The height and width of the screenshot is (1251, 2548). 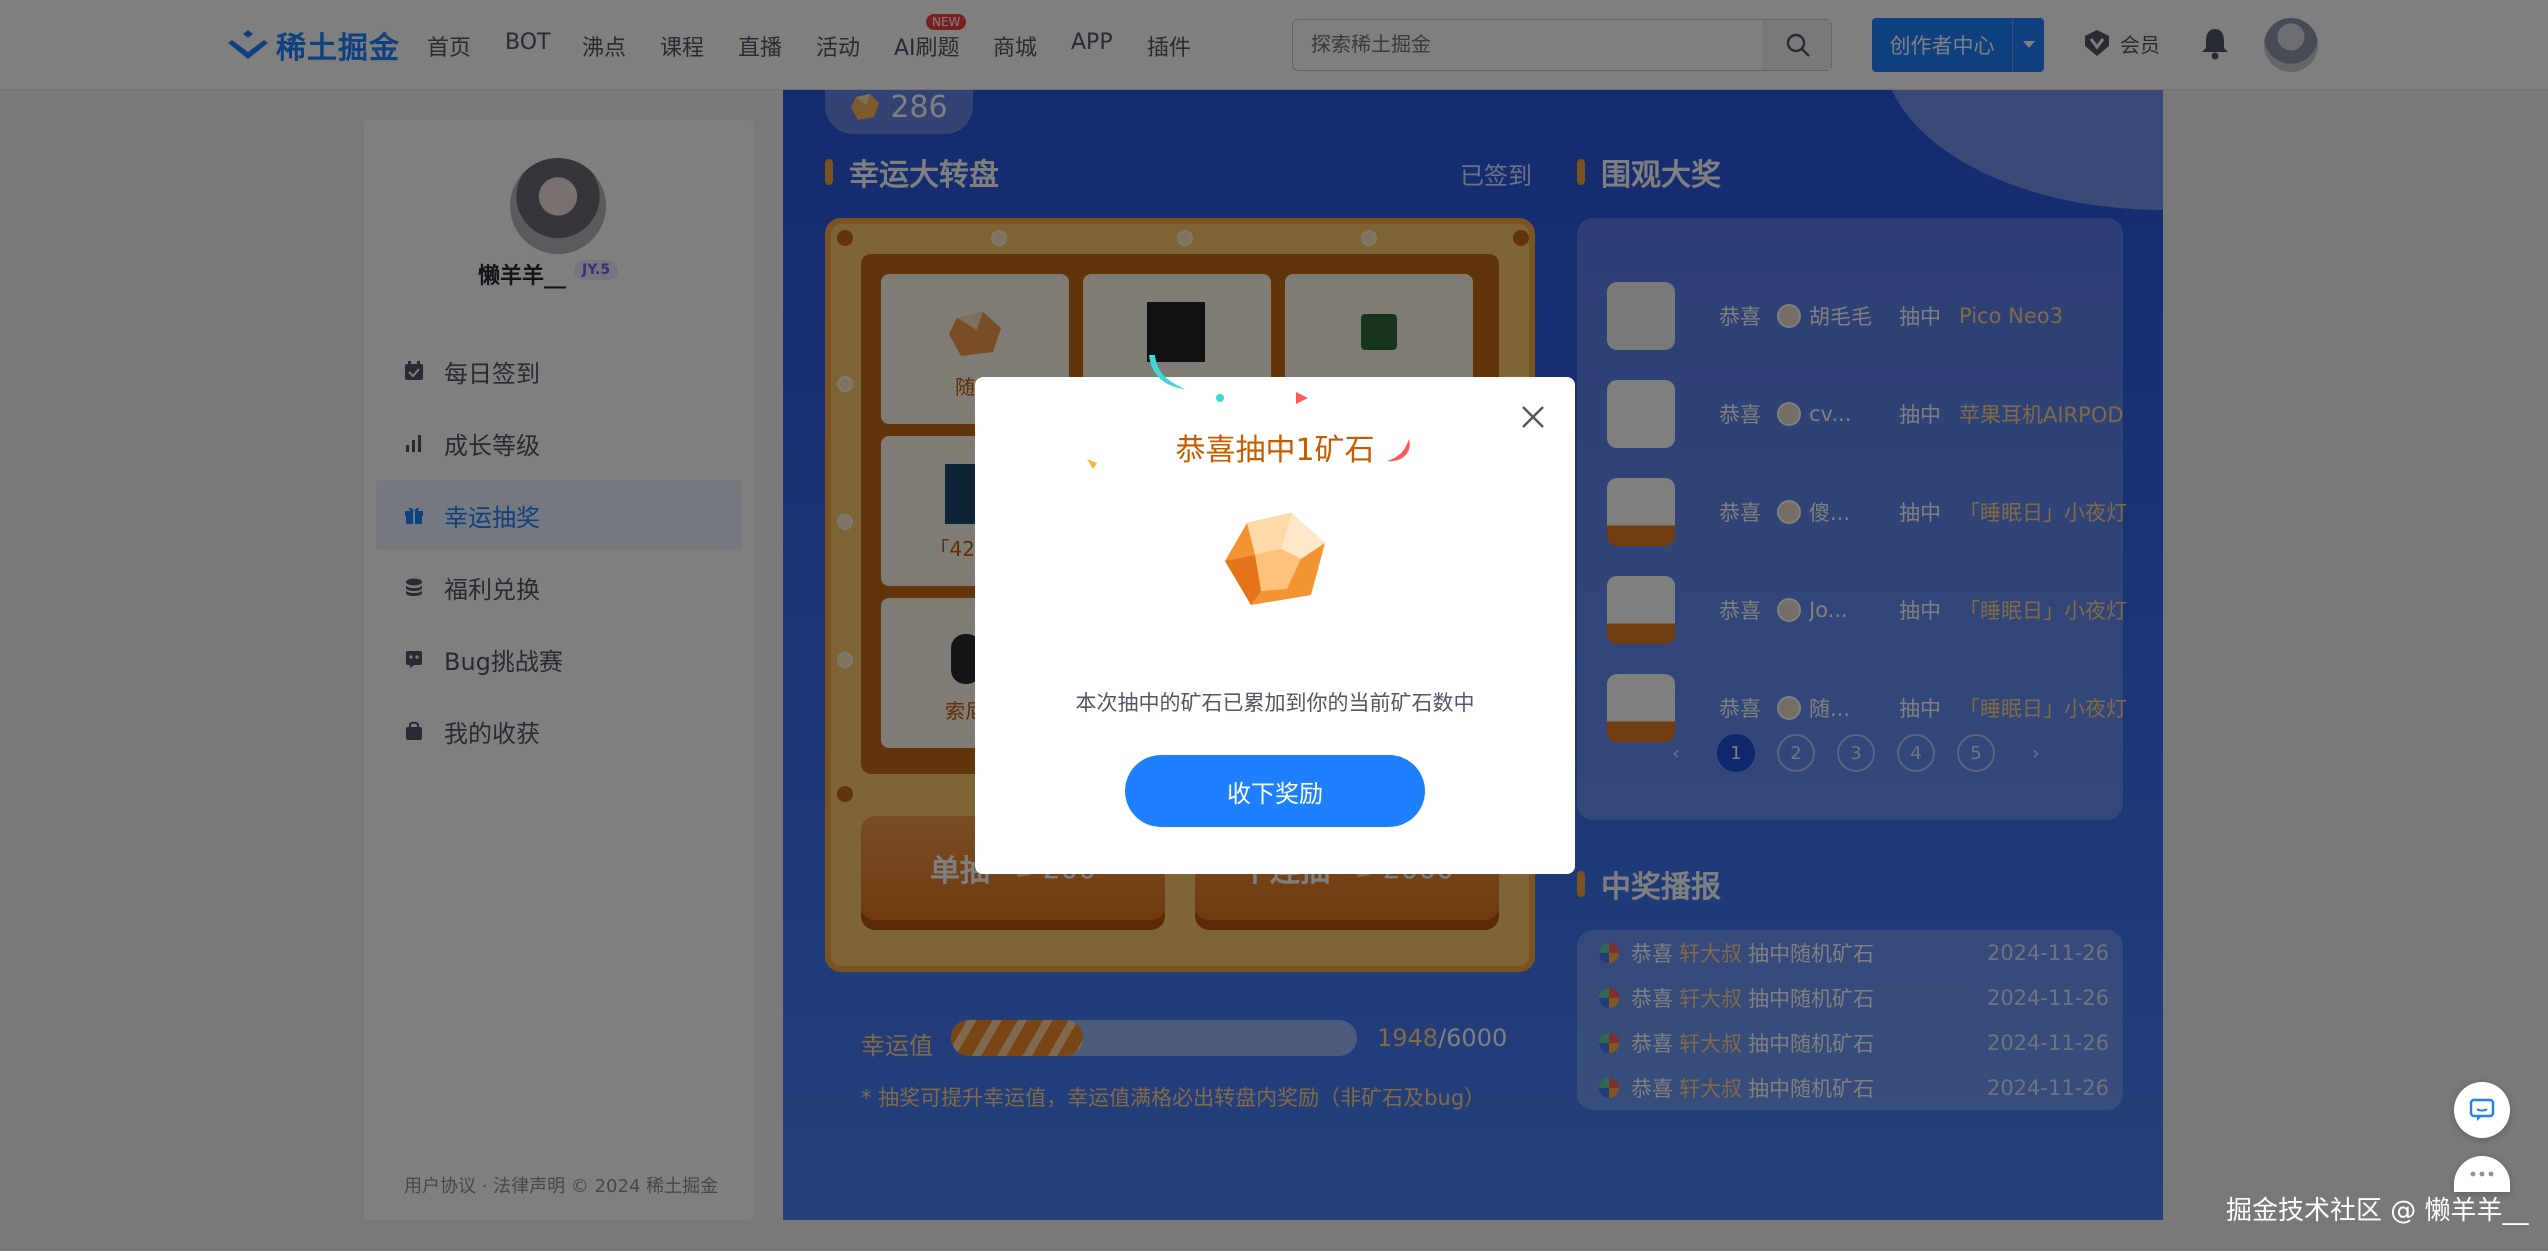 What do you see at coordinates (2377, 1211) in the screenshot?
I see `watermark: 掘金技术社区 @ 懒羊羊__` at bounding box center [2377, 1211].